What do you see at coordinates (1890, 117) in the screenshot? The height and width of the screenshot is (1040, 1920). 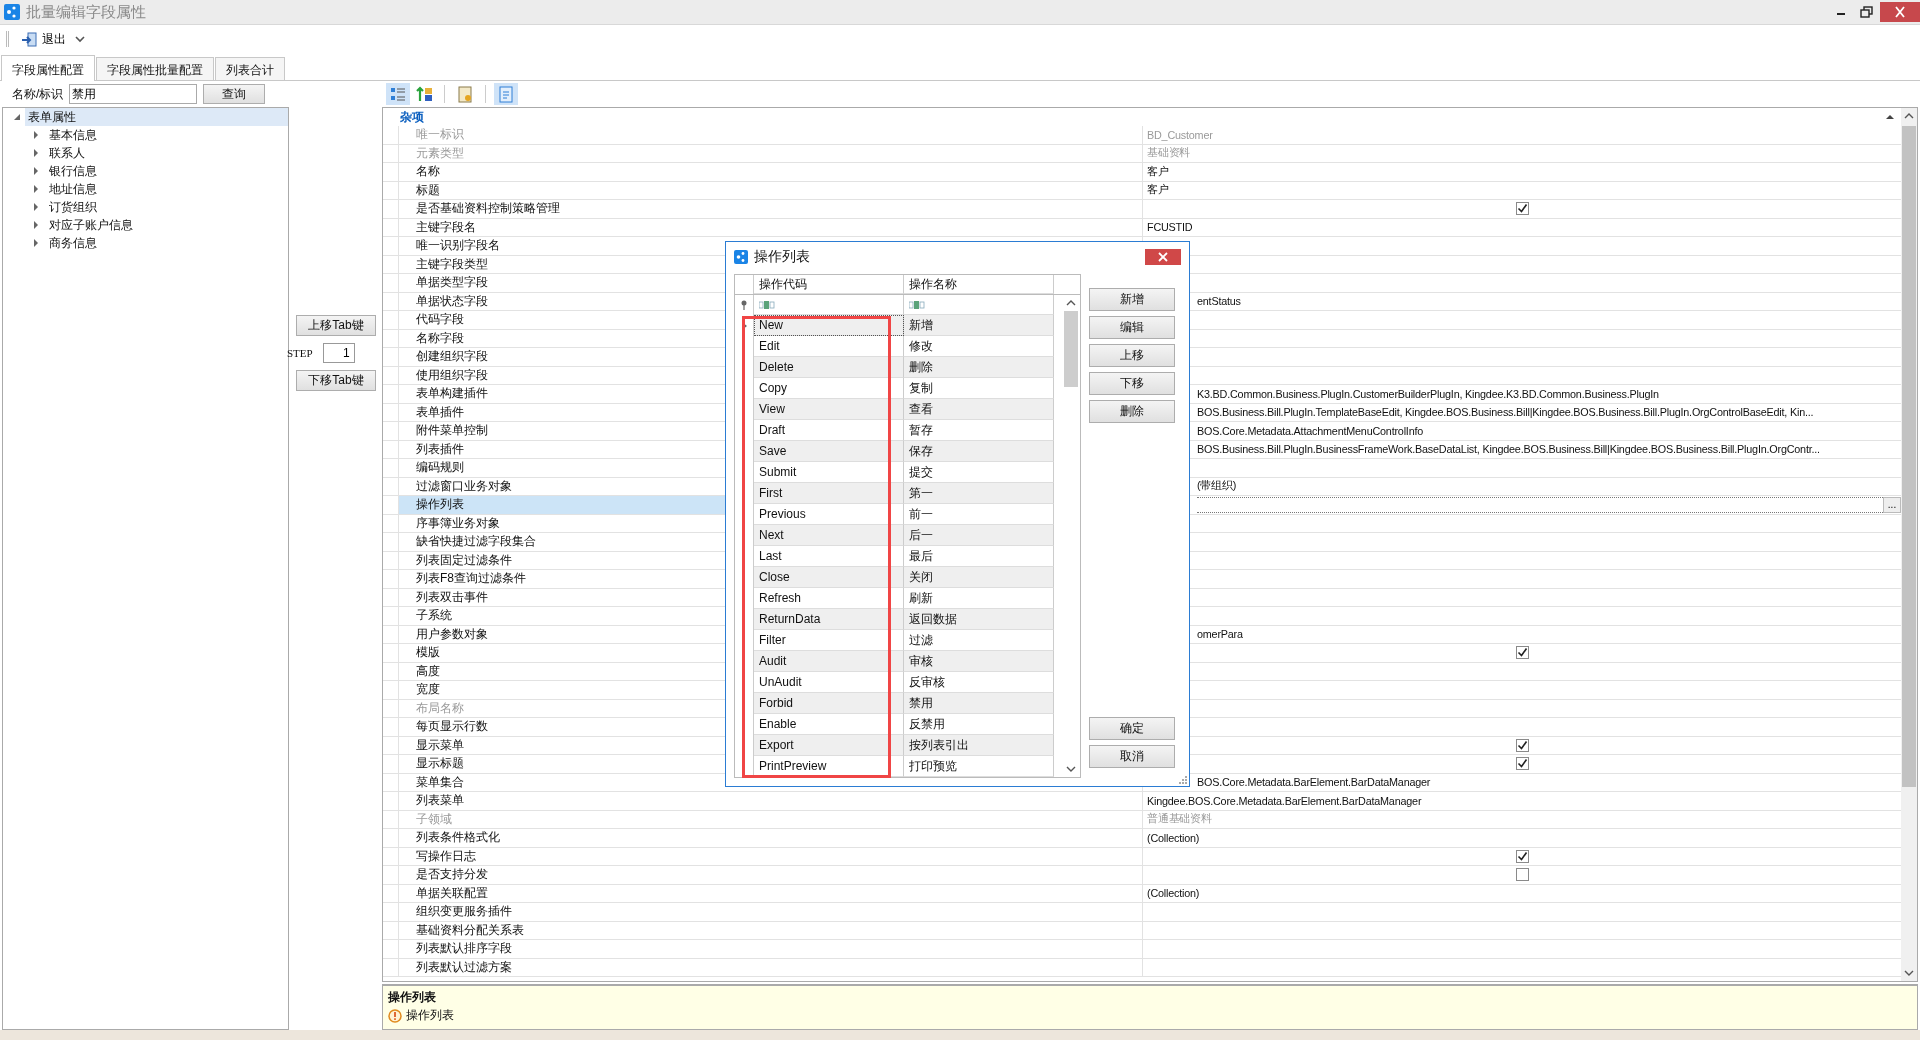 I see `collapse-icon` at bounding box center [1890, 117].